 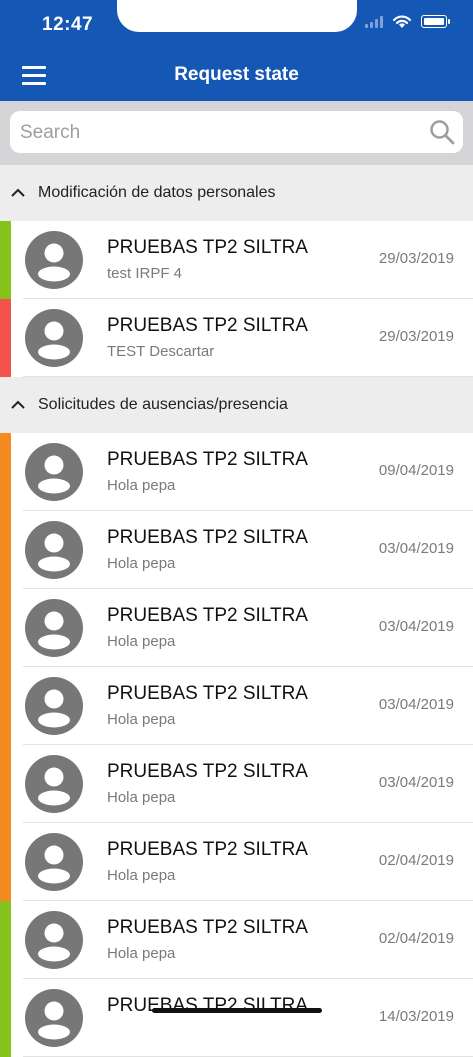 What do you see at coordinates (416, 1016) in the screenshot?
I see `request-date: 14/03/2019` at bounding box center [416, 1016].